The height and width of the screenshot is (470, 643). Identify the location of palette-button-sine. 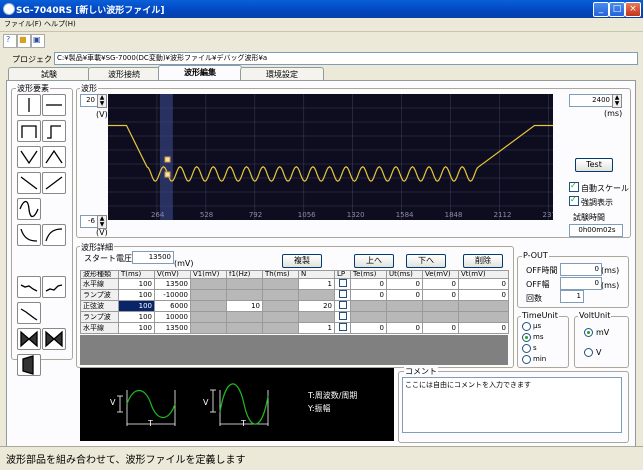
(29, 209).